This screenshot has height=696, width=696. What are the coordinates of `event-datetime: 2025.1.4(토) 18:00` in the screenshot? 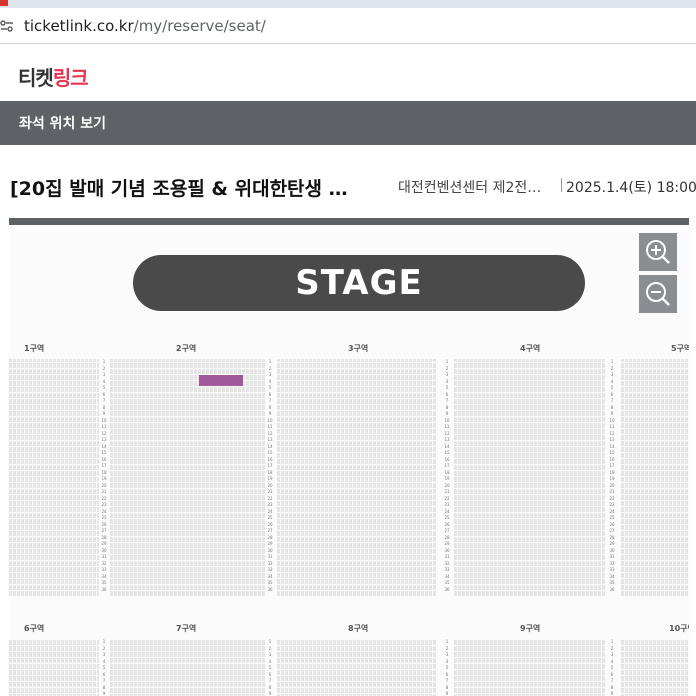 It's located at (631, 188).